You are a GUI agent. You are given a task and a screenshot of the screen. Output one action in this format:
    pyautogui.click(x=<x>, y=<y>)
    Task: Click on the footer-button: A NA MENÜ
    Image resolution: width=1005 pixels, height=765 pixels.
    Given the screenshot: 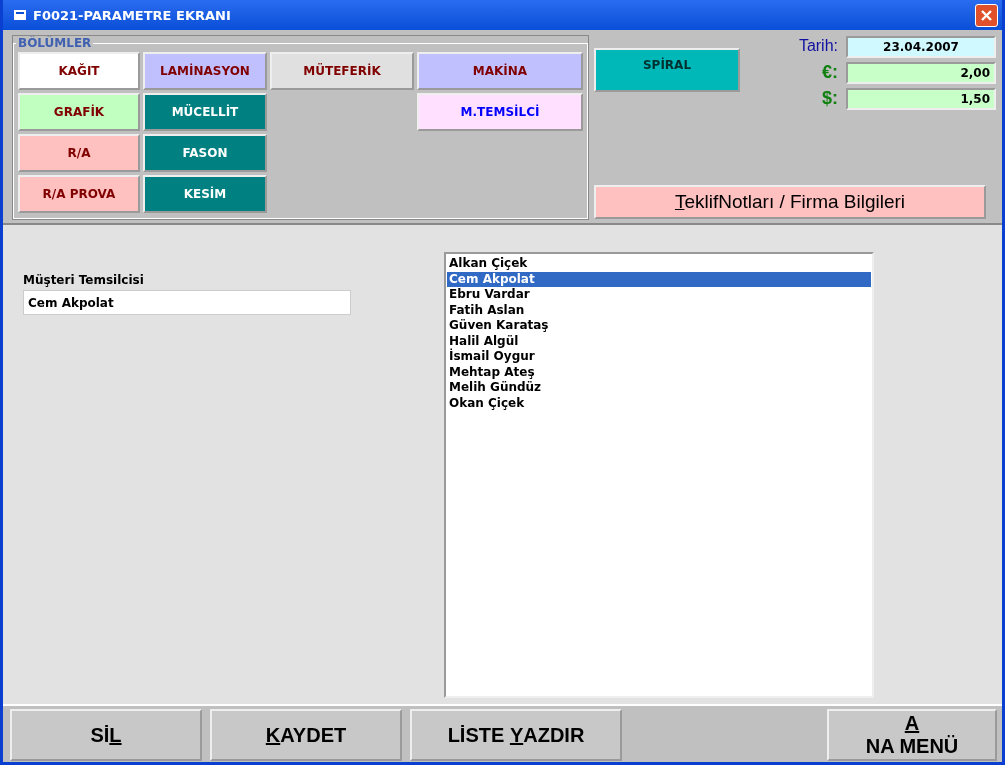 What is the action you would take?
    pyautogui.click(x=912, y=735)
    